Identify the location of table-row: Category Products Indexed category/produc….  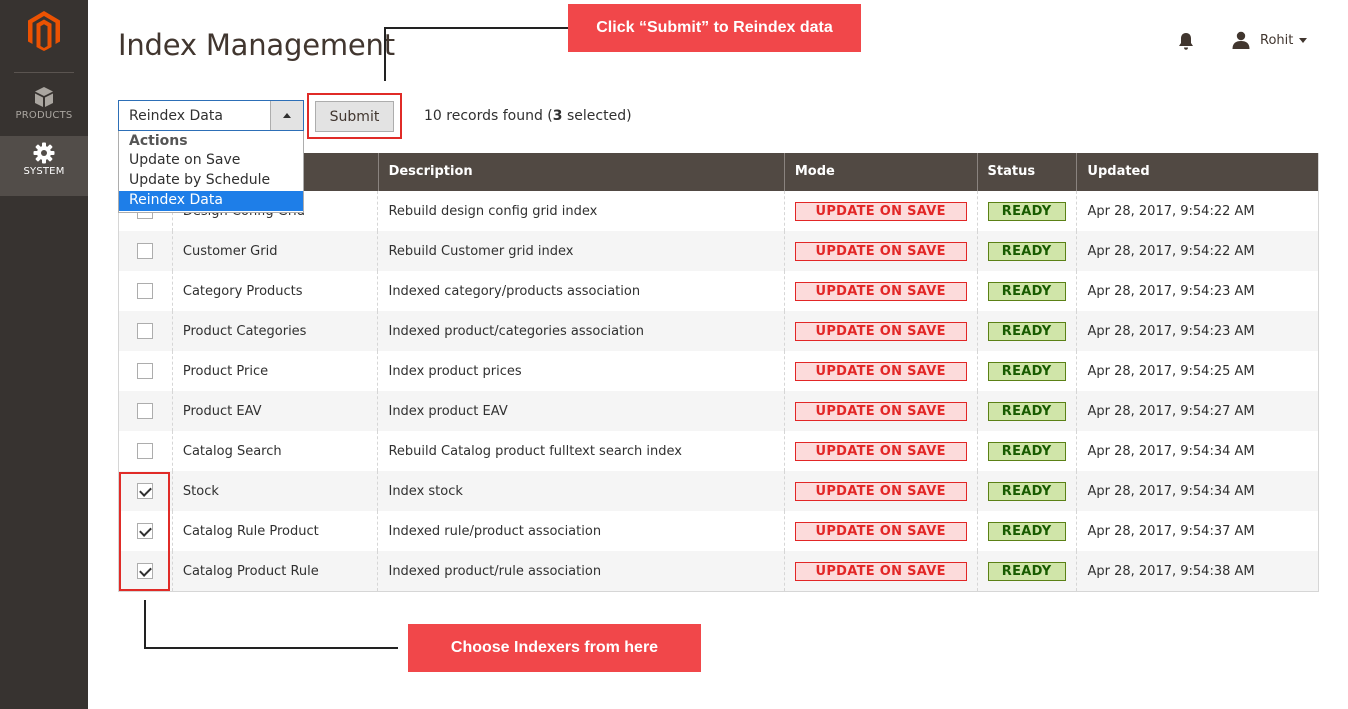
(718, 291).